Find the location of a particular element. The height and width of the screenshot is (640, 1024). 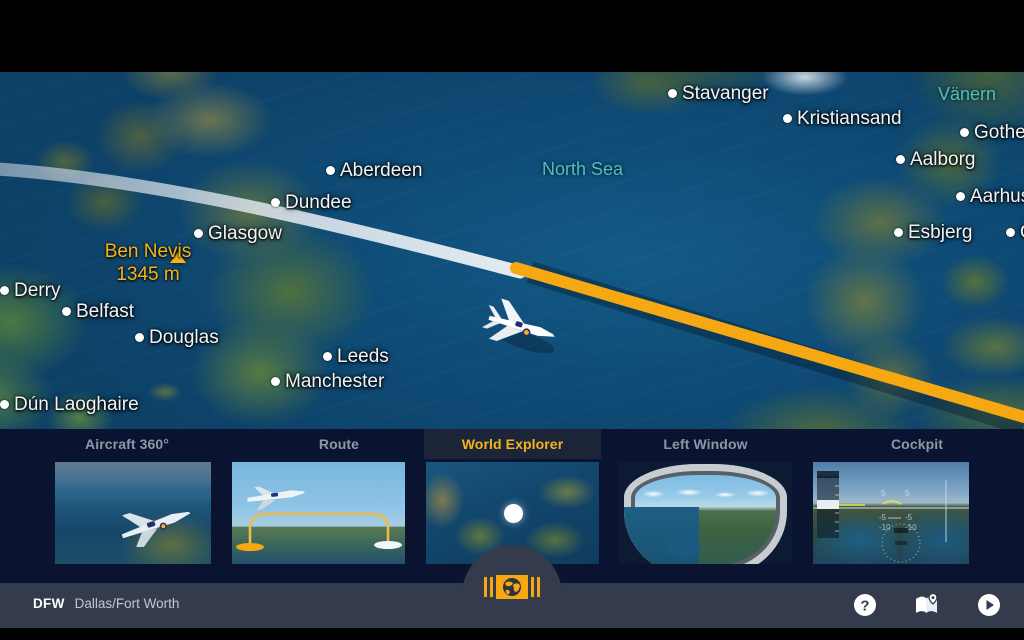

globe-icon is located at coordinates (512, 587).